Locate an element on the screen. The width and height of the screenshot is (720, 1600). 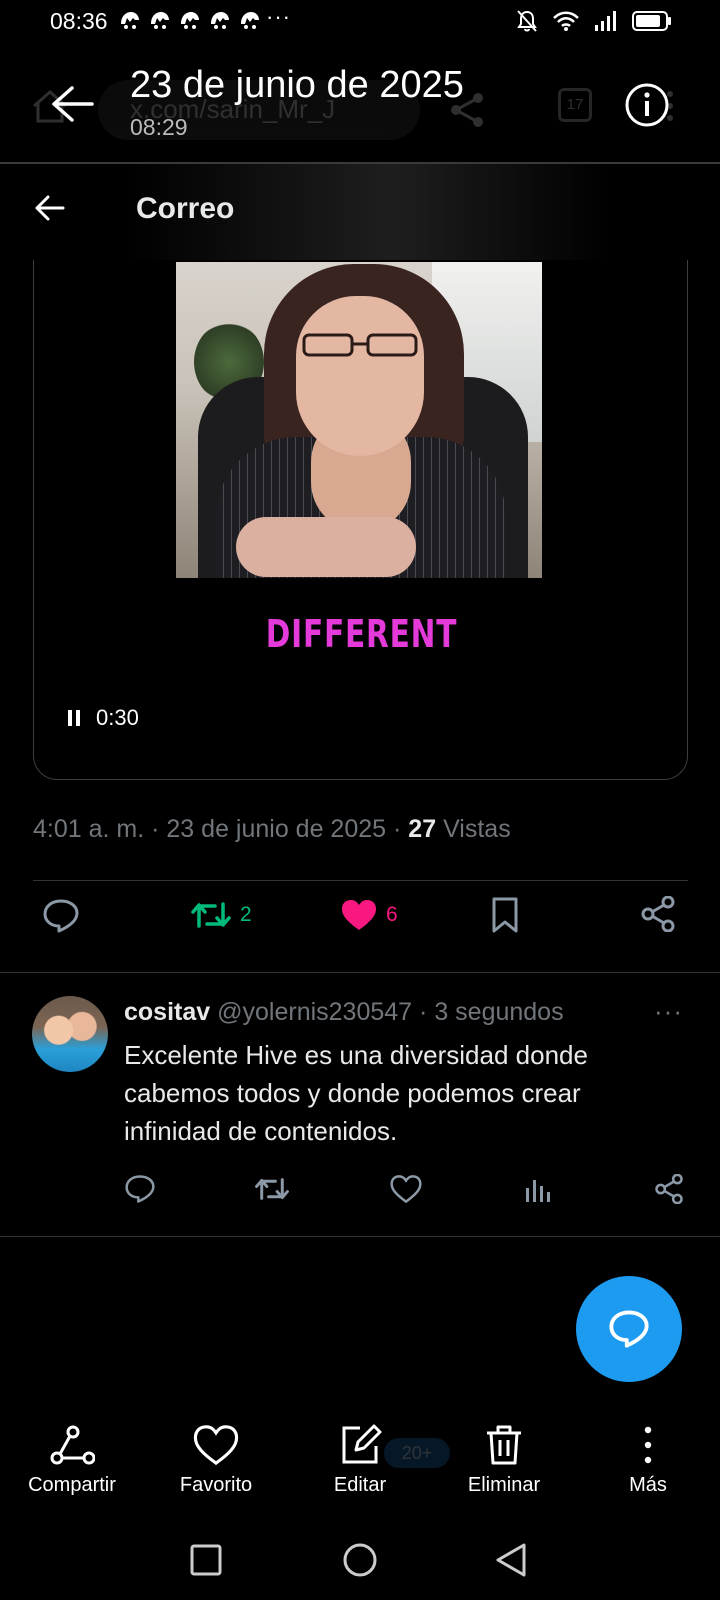
like-button: 6 is located at coordinates (369, 915).